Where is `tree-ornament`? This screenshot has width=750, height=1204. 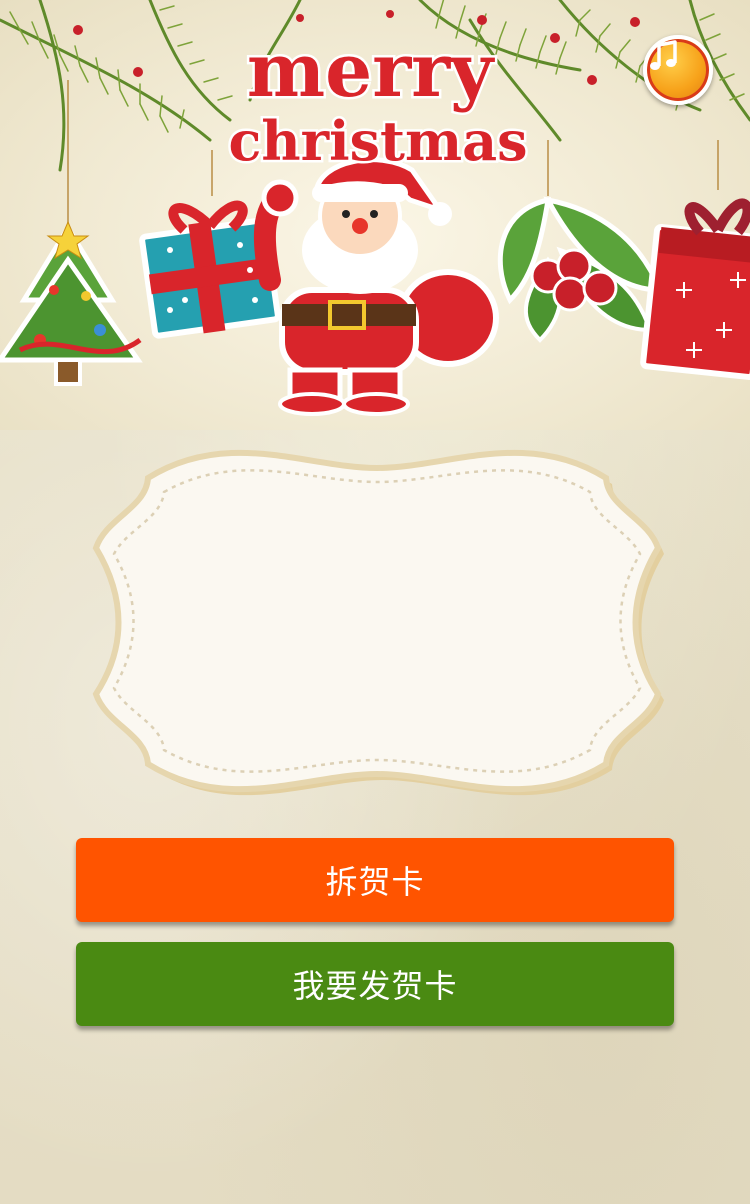
tree-ornament is located at coordinates (71, 303).